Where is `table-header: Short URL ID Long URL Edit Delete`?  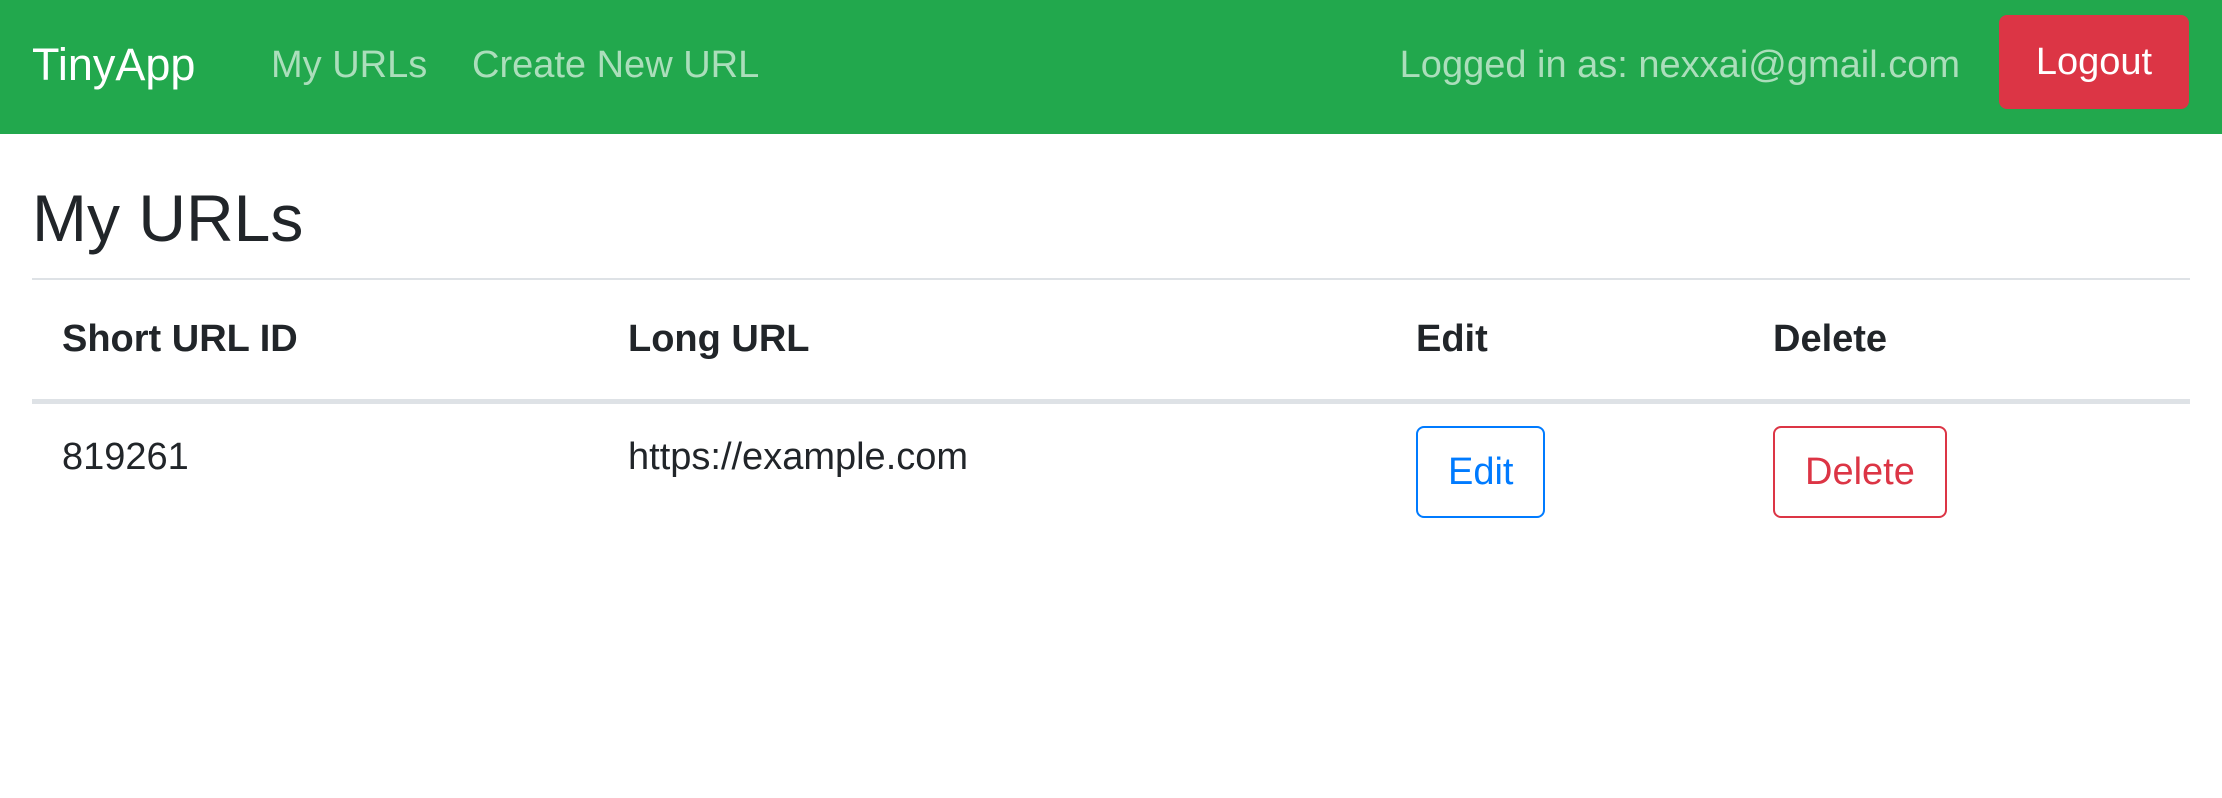 table-header: Short URL ID Long URL Edit Delete is located at coordinates (1111, 340).